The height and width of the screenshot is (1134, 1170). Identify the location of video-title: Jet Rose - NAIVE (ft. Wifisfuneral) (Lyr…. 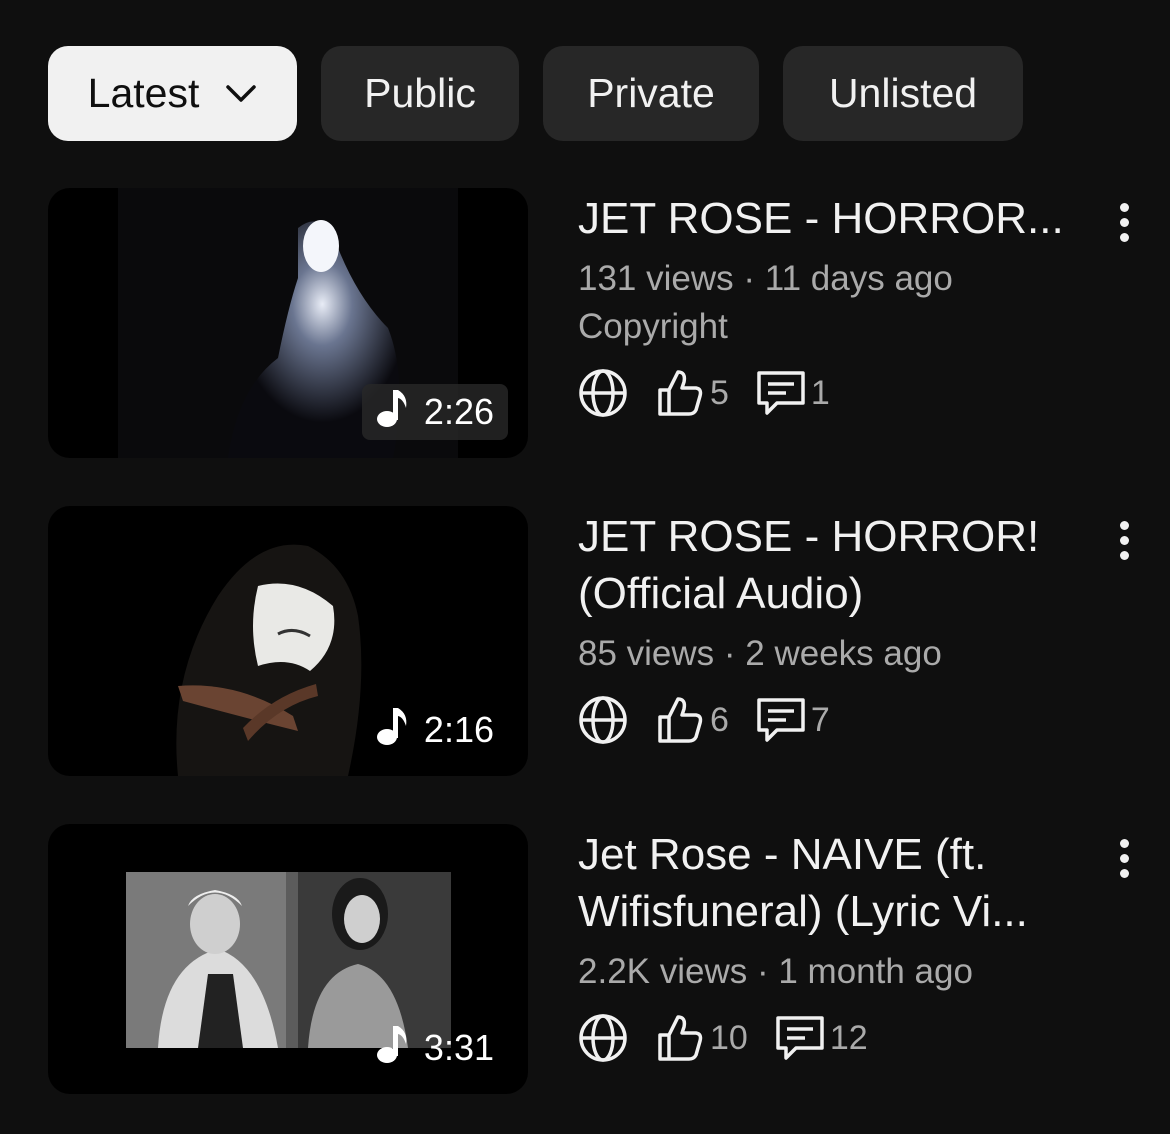
(838, 882).